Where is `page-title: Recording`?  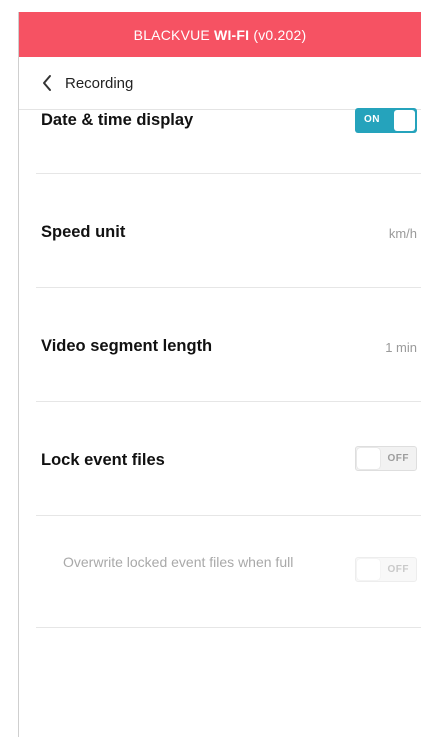 page-title: Recording is located at coordinates (99, 83).